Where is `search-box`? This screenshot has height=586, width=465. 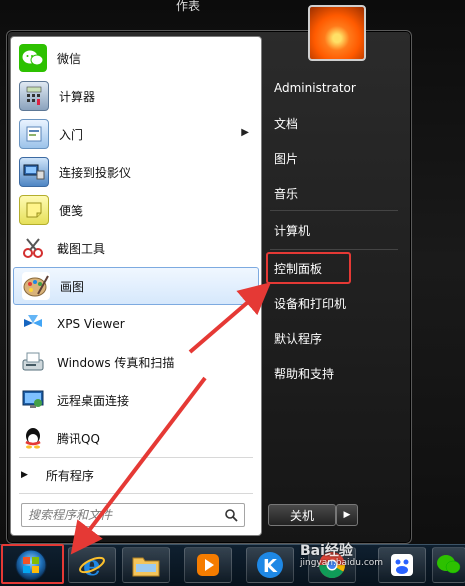
search-box is located at coordinates (133, 515).